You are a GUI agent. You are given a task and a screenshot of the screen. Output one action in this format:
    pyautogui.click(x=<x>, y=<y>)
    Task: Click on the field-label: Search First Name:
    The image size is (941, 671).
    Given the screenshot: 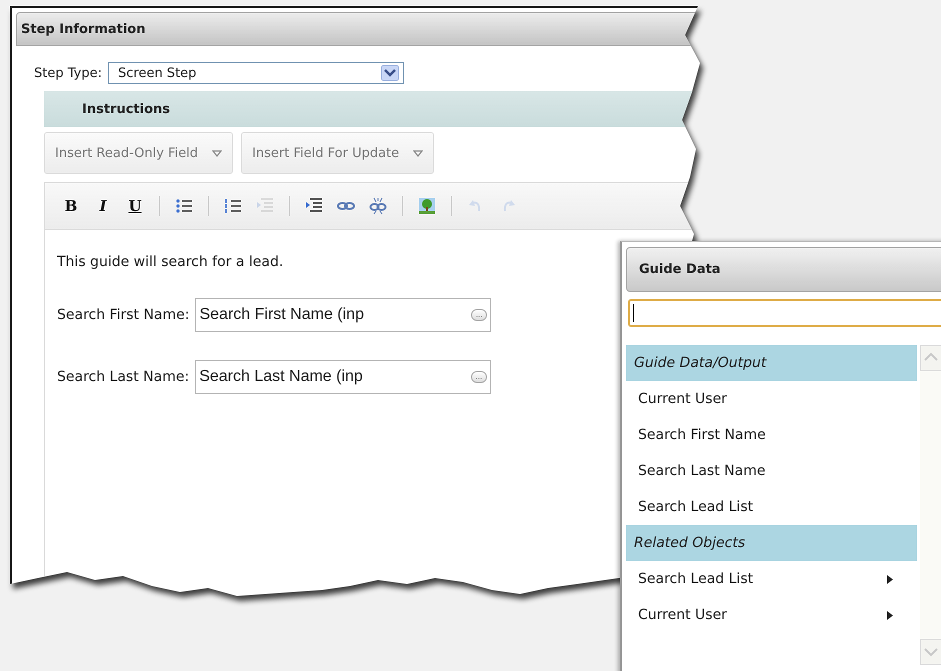 What is the action you would take?
    pyautogui.click(x=123, y=315)
    